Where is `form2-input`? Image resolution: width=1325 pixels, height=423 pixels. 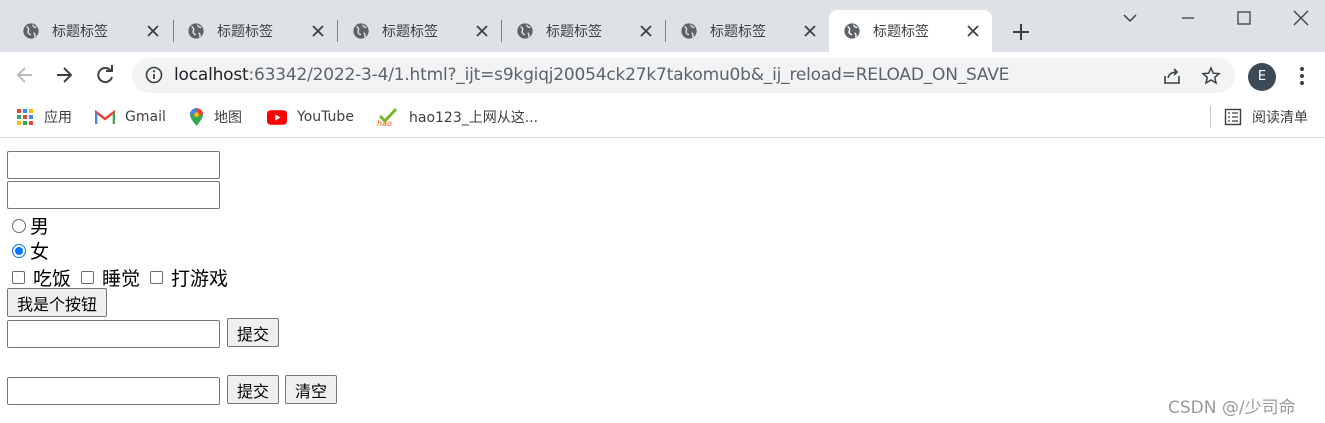
form2-input is located at coordinates (113, 391).